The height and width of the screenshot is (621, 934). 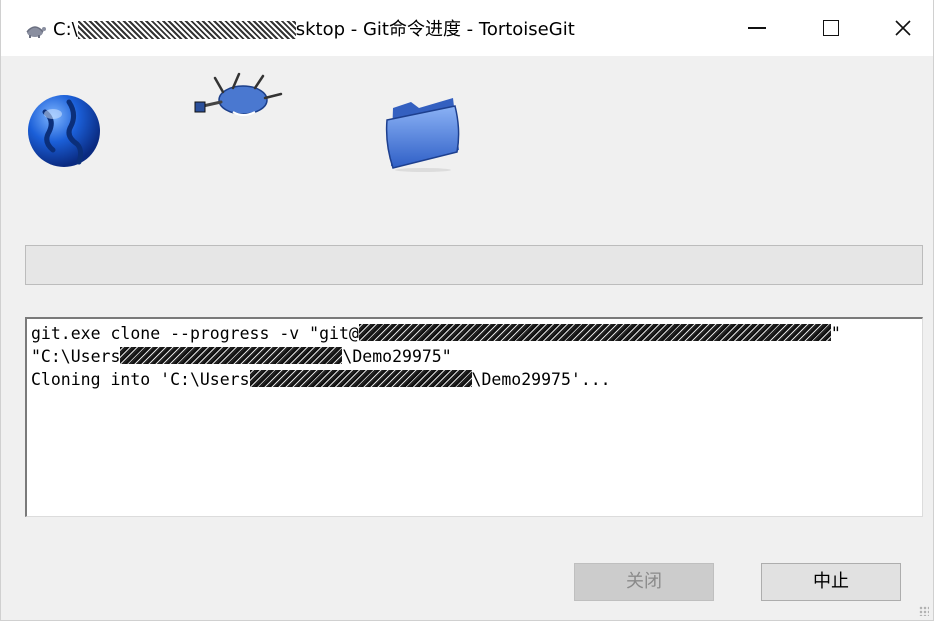 What do you see at coordinates (76, 356) in the screenshot?
I see `log-line-2-prefix: "C:\Users` at bounding box center [76, 356].